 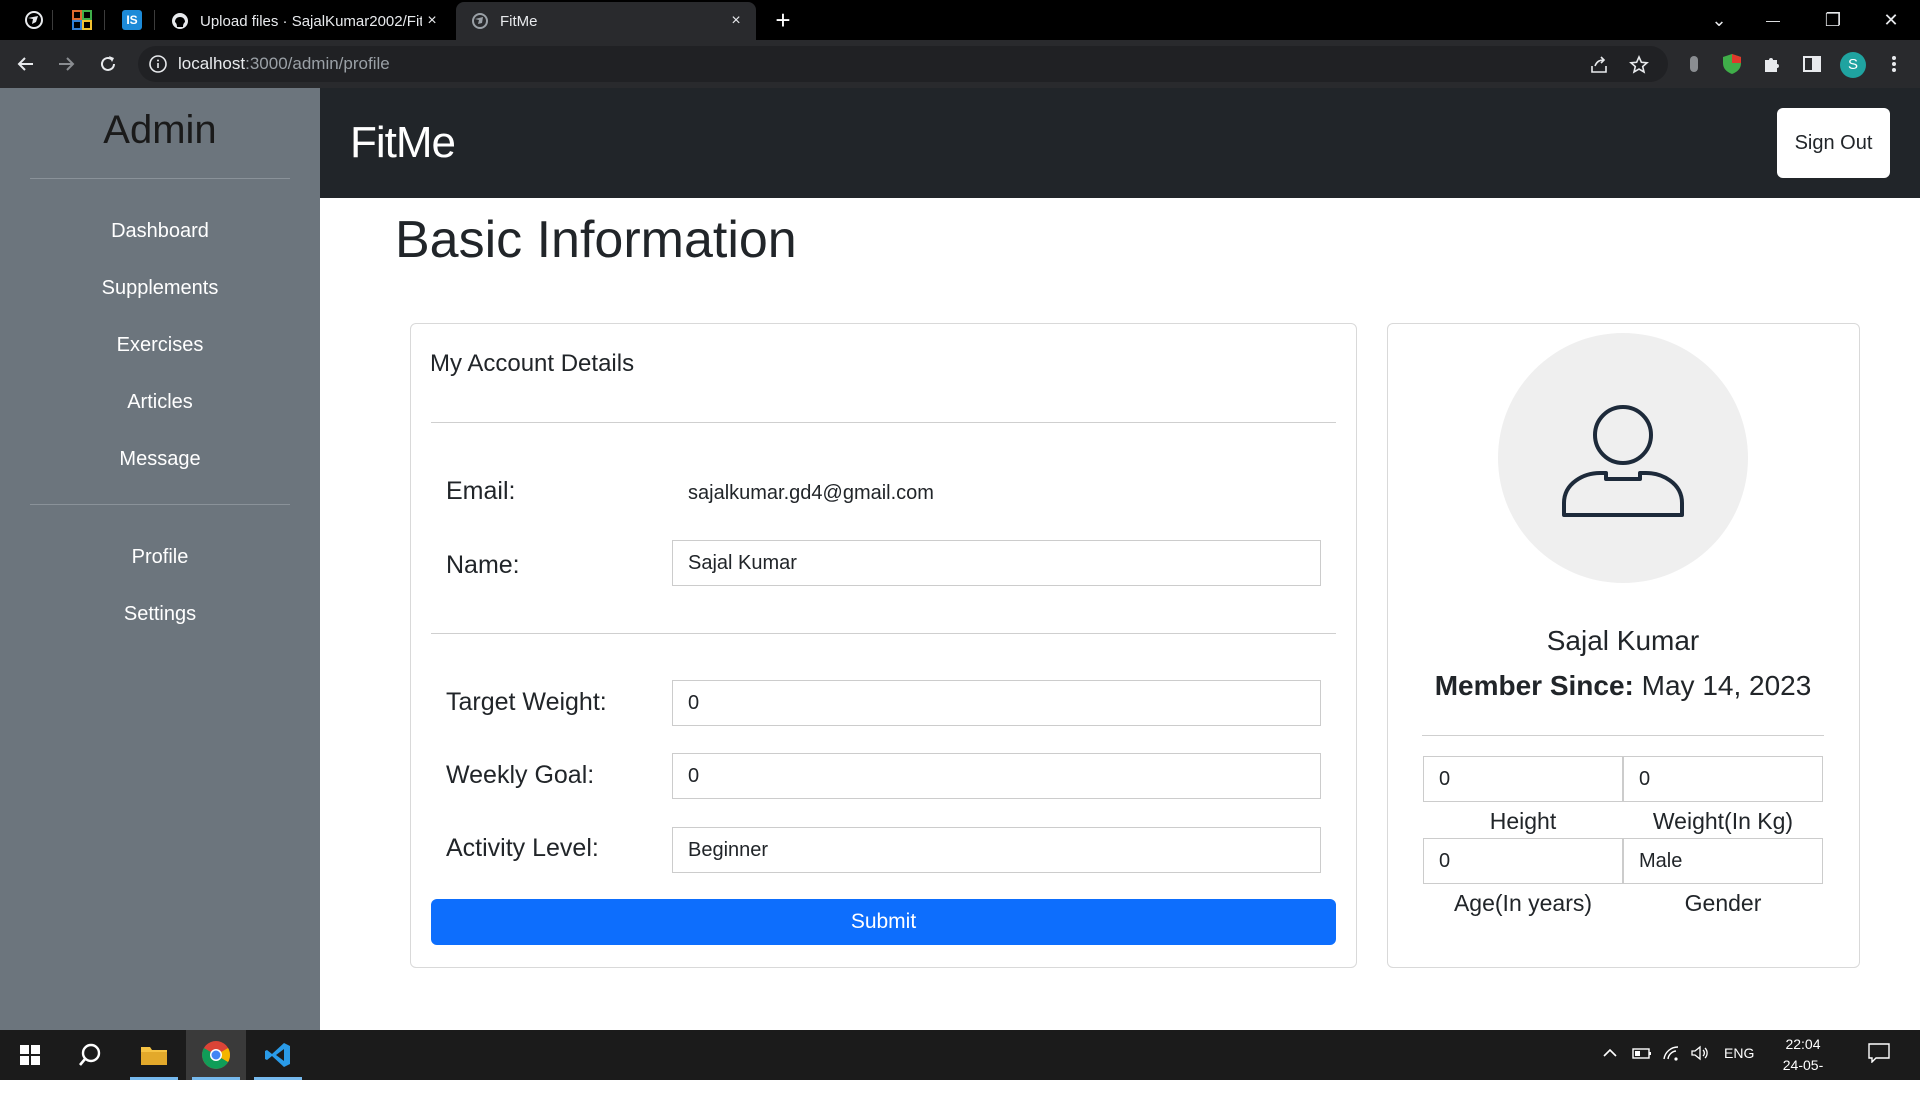 I want to click on shield-extension-icon, so click(x=1732, y=64).